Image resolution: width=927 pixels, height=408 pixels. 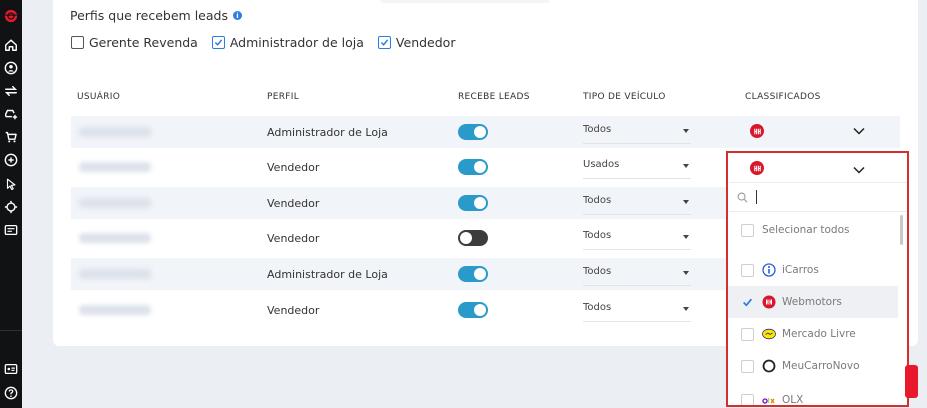 What do you see at coordinates (11, 369) in the screenshot?
I see `badge-icon` at bounding box center [11, 369].